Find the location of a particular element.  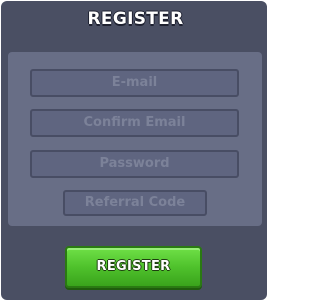

email-field: E-mail is located at coordinates (134, 83).